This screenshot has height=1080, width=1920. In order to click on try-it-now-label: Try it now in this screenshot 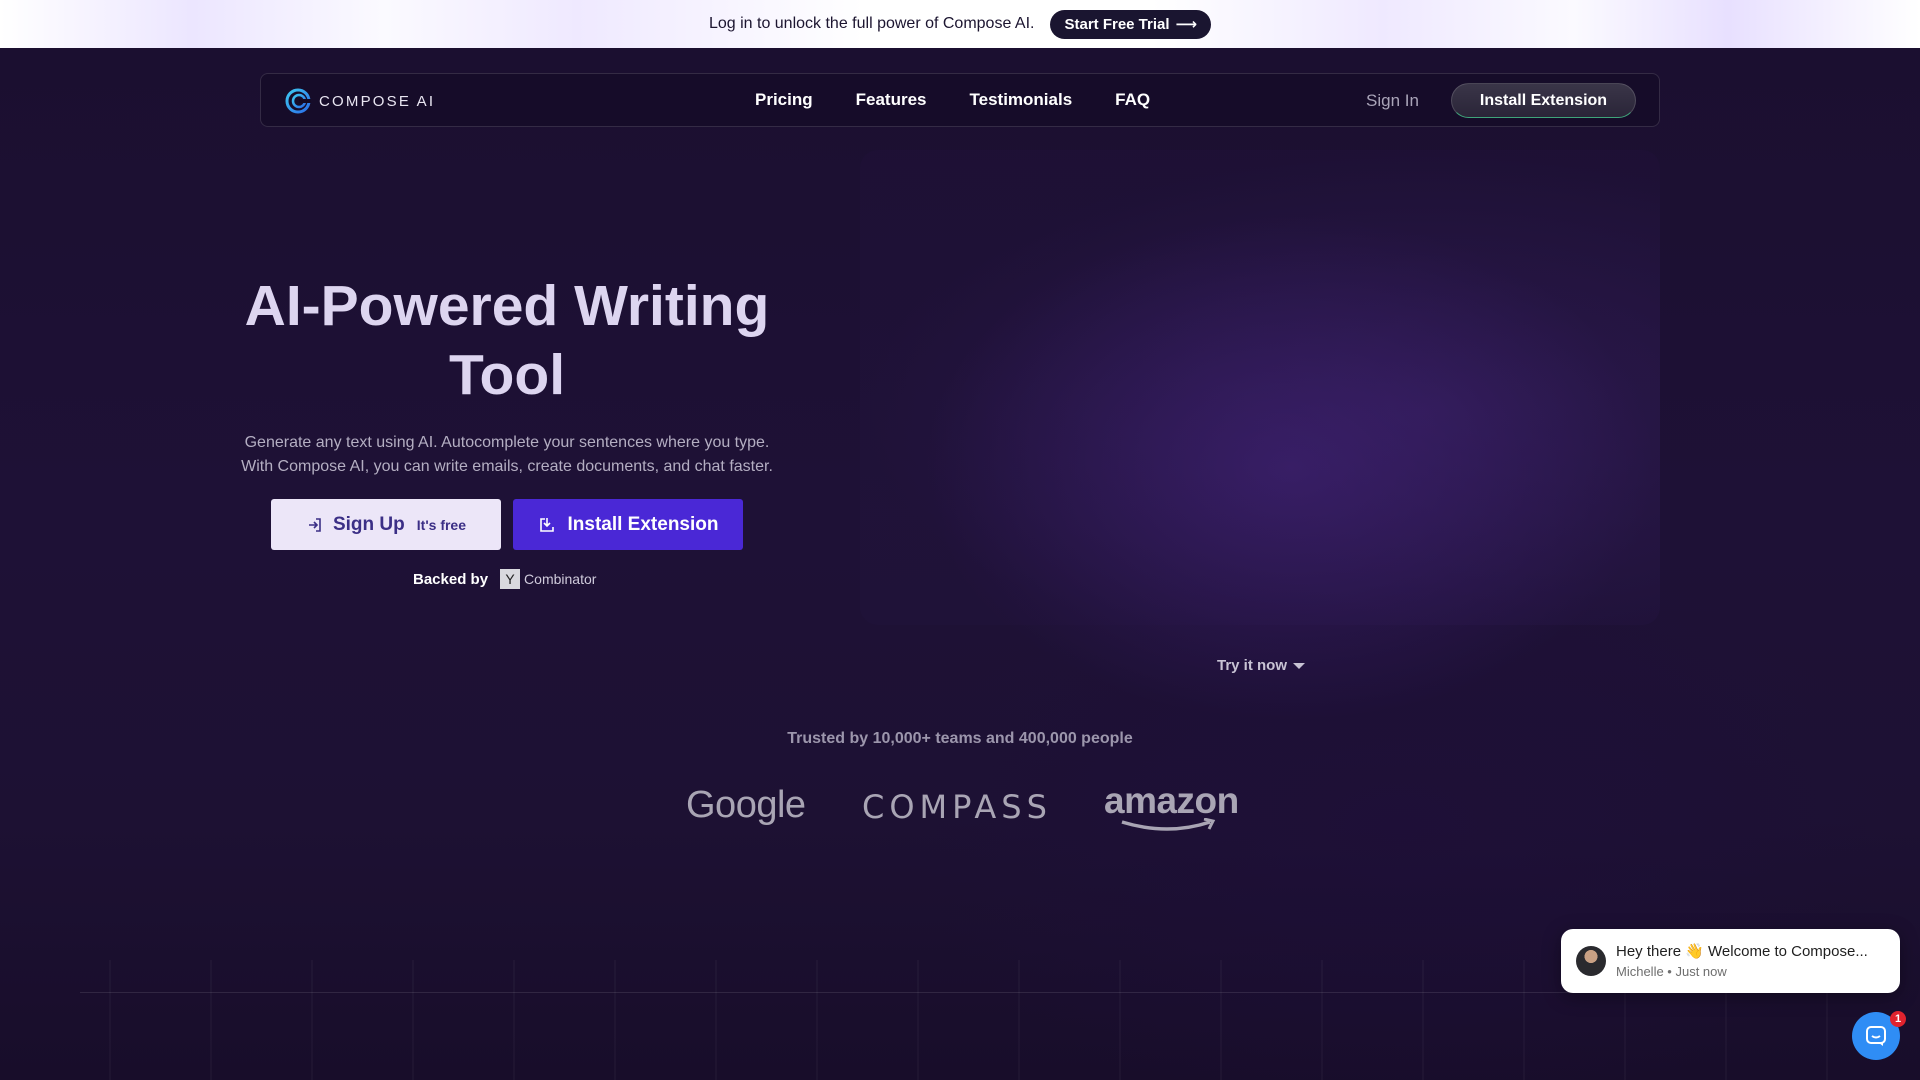, I will do `click(1252, 665)`.